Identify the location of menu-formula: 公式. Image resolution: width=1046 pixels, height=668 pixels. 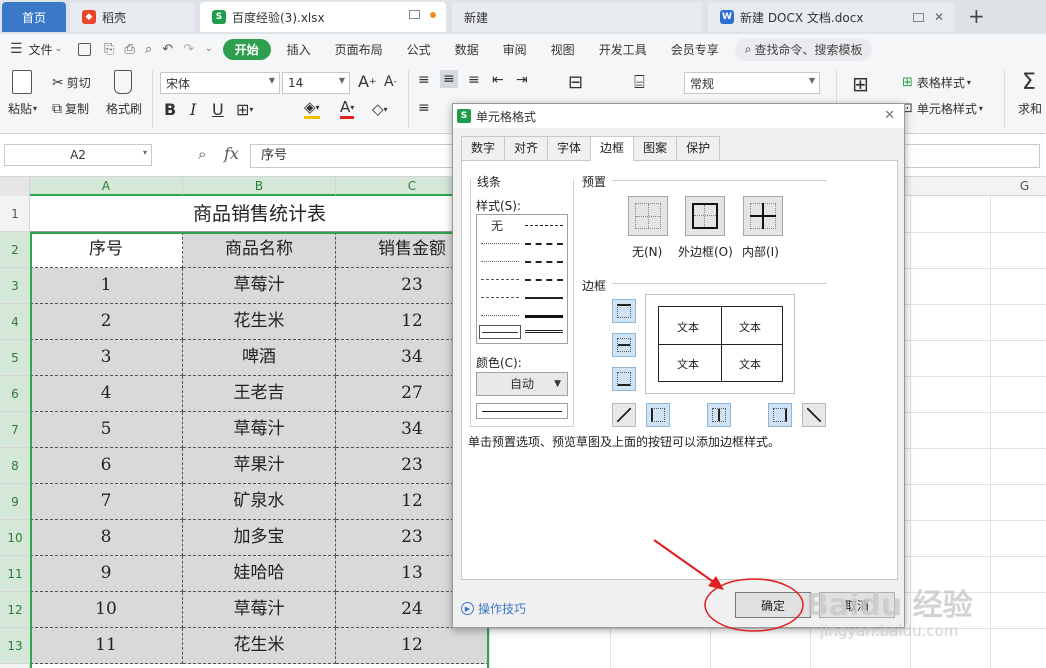
(419, 49).